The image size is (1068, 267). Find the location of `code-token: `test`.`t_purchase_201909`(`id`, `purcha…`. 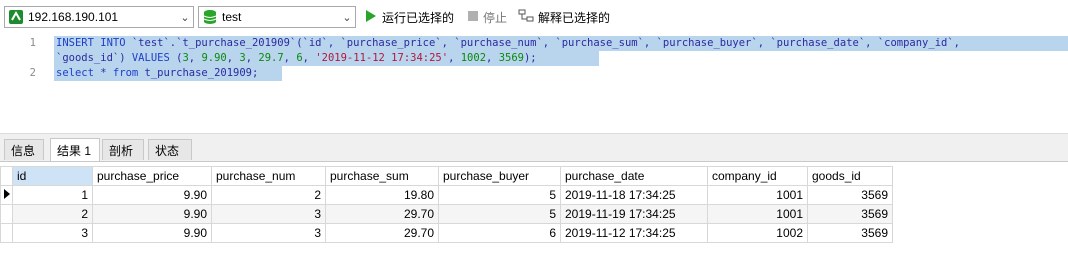

code-token: `test`.`t_purchase_201909`(`id`, `purcha… is located at coordinates (545, 43).